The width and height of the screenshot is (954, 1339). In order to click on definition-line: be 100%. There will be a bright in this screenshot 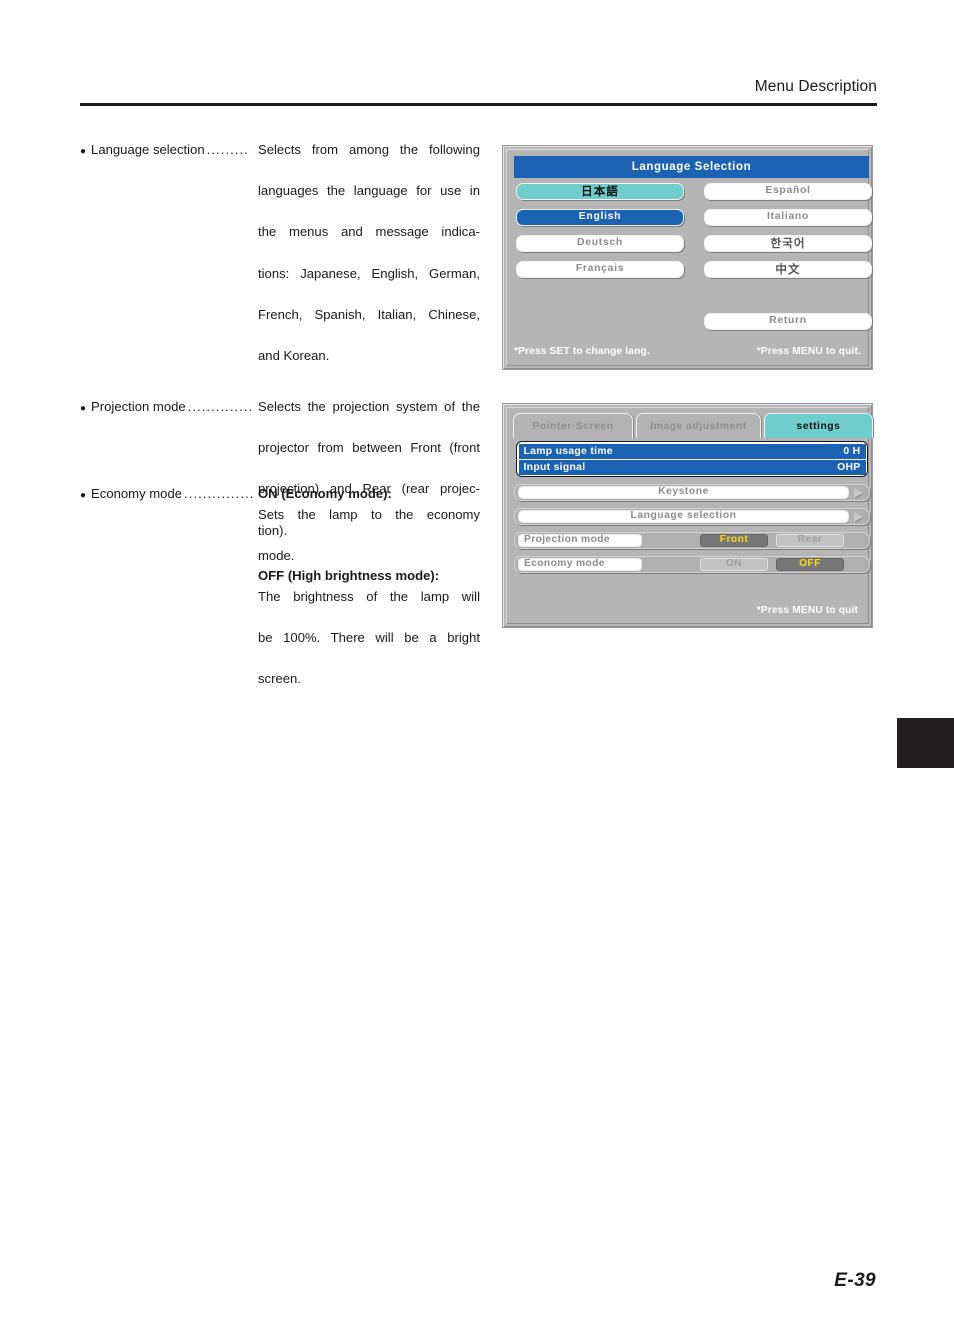, I will do `click(369, 638)`.